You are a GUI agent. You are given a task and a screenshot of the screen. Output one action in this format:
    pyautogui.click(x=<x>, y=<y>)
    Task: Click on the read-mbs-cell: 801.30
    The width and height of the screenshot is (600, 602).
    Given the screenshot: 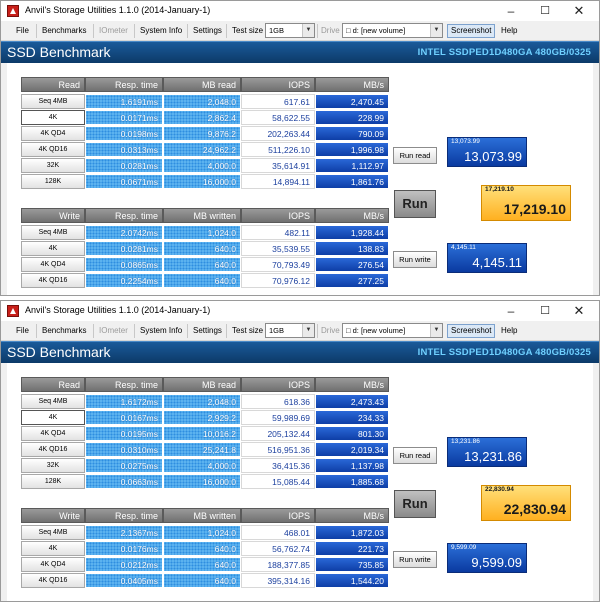 What is the action you would take?
    pyautogui.click(x=352, y=433)
    